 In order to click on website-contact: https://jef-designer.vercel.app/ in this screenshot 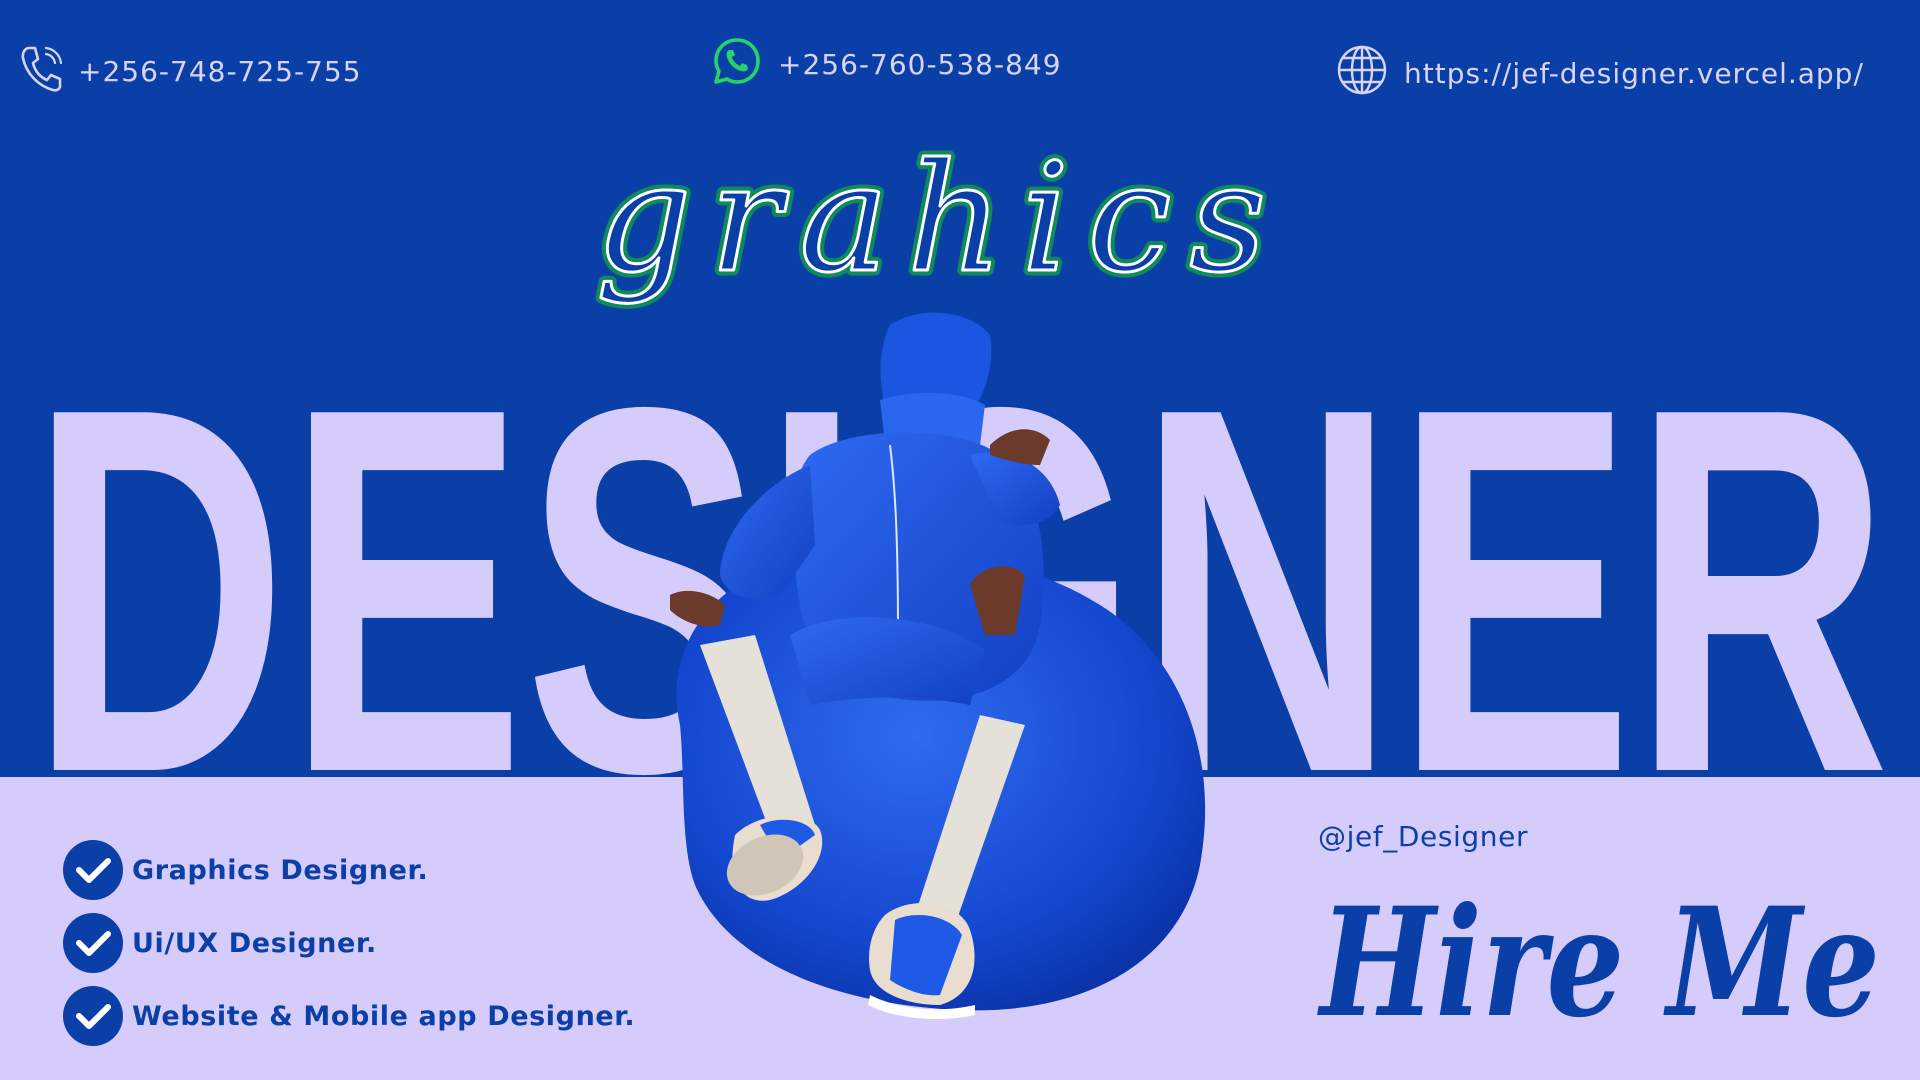, I will do `click(1600, 73)`.